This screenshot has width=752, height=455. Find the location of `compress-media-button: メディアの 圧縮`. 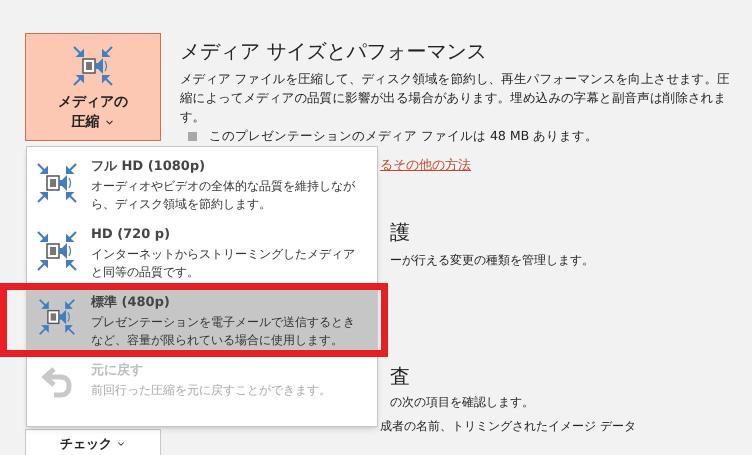

compress-media-button: メディアの 圧縮 is located at coordinates (93, 87).